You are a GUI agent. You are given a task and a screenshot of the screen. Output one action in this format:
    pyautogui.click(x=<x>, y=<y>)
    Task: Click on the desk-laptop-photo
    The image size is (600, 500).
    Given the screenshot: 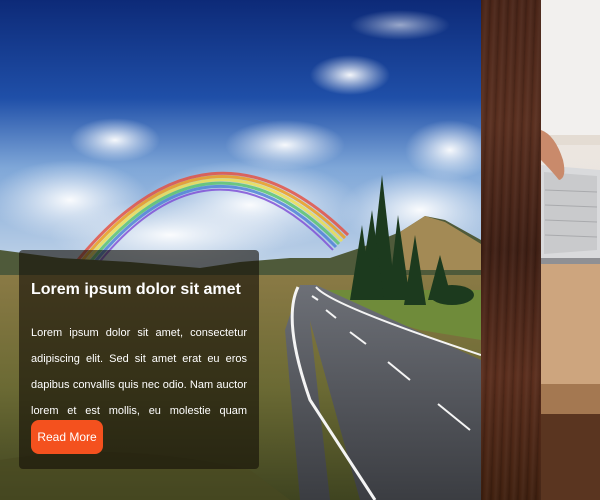 What is the action you would take?
    pyautogui.click(x=570, y=250)
    